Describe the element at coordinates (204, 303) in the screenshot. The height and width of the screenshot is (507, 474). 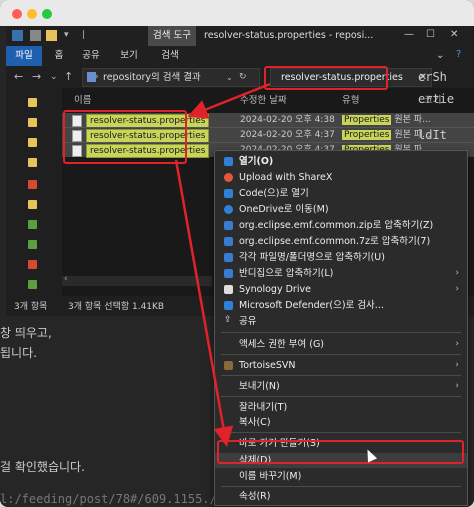
I see `arrow-files-to-delete` at that location.